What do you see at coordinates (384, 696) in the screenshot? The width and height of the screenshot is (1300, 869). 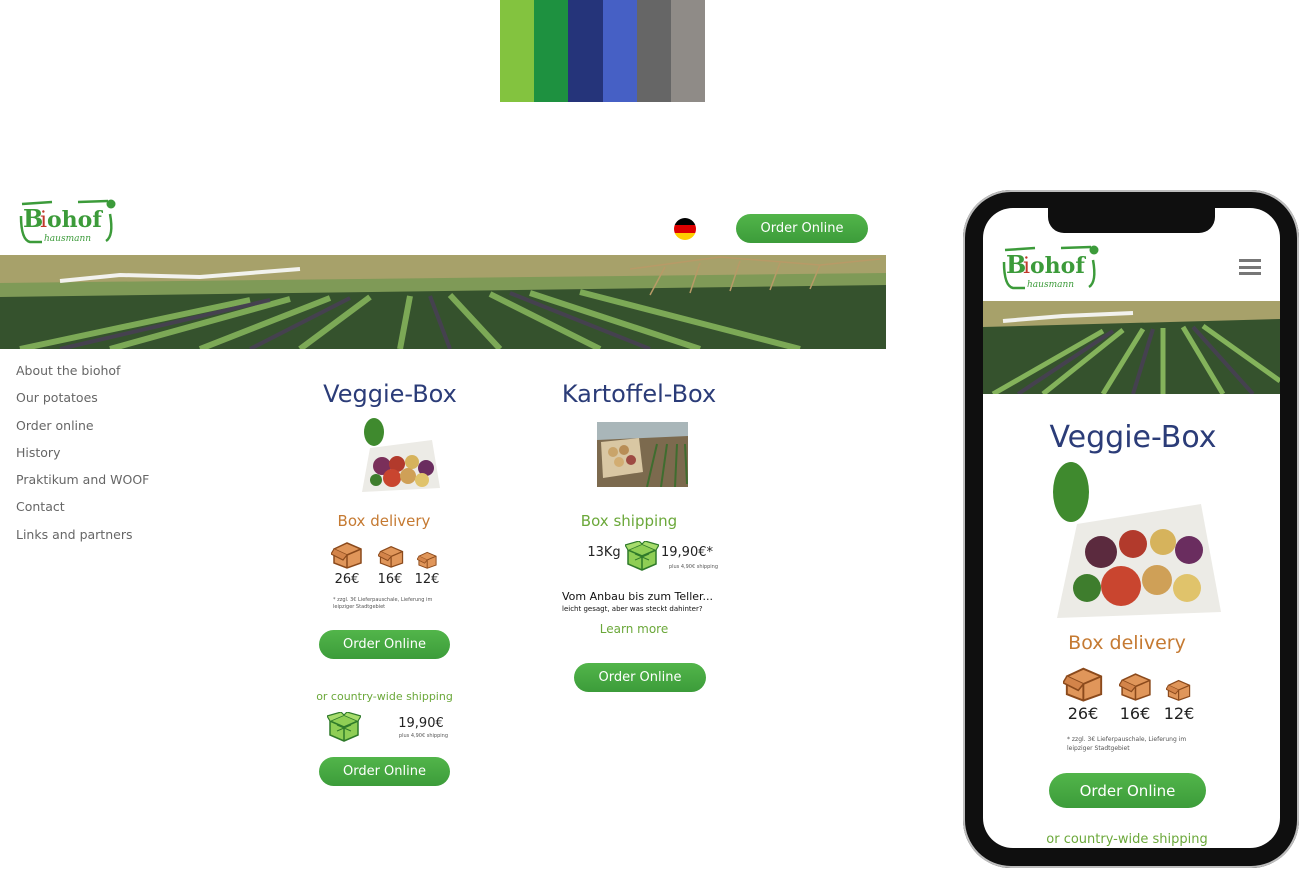 I see `countrywide-shipping-link: or country-wide shipping` at bounding box center [384, 696].